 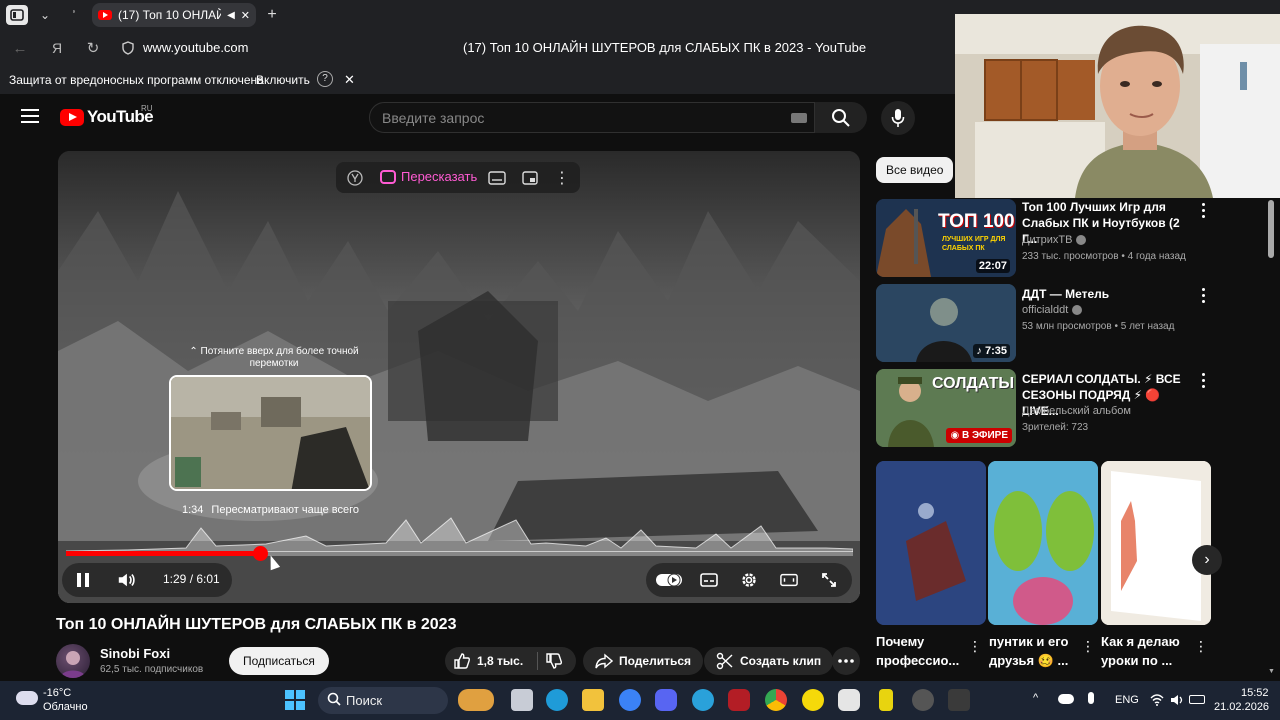 What do you see at coordinates (1271, 229) in the screenshot?
I see `page-scrollbar` at bounding box center [1271, 229].